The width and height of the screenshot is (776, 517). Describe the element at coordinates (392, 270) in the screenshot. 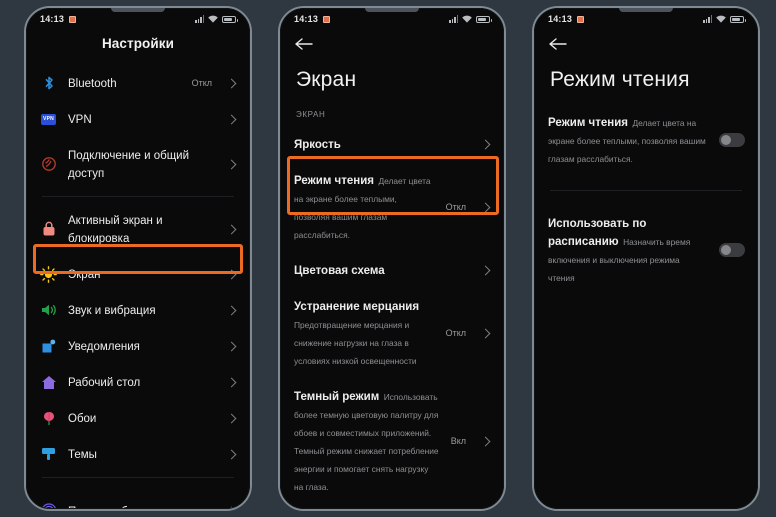

I see `display-row-color-scheme: Цветовая схема` at that location.